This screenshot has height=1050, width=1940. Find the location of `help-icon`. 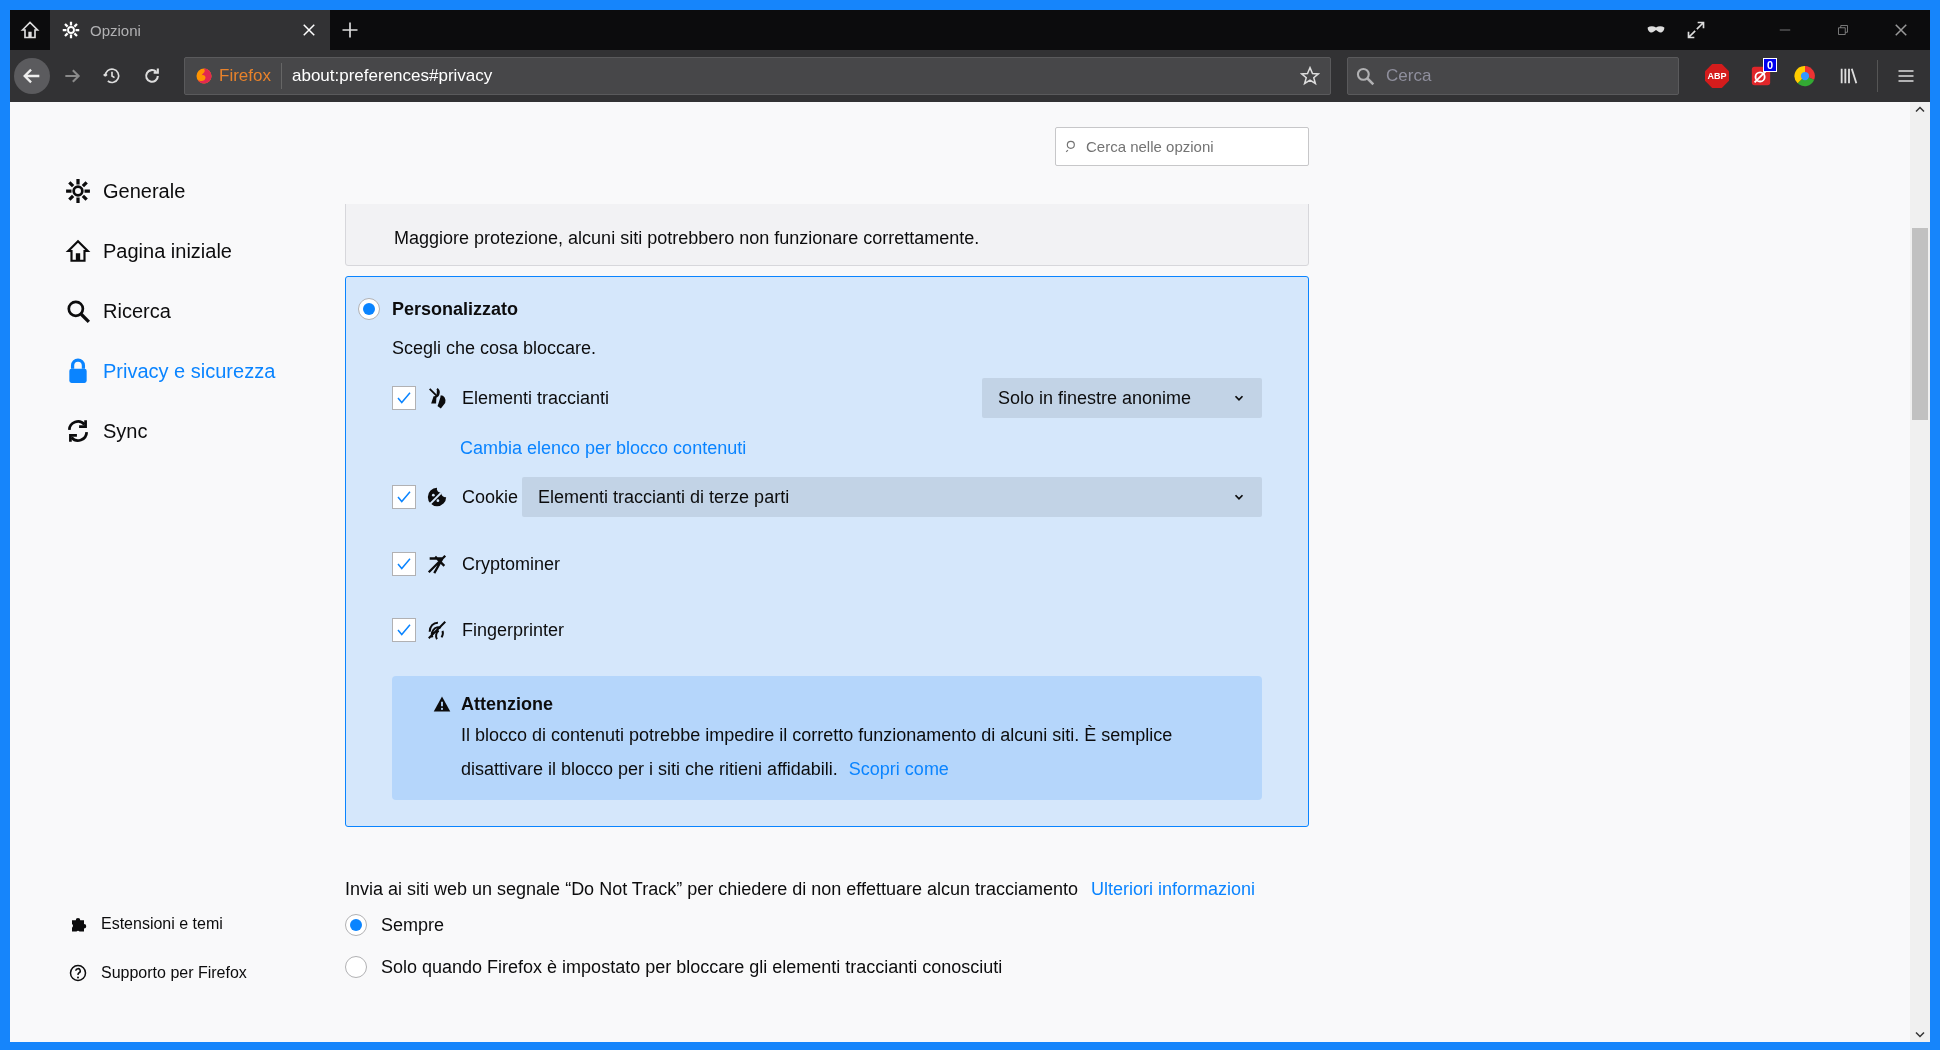

help-icon is located at coordinates (78, 972).